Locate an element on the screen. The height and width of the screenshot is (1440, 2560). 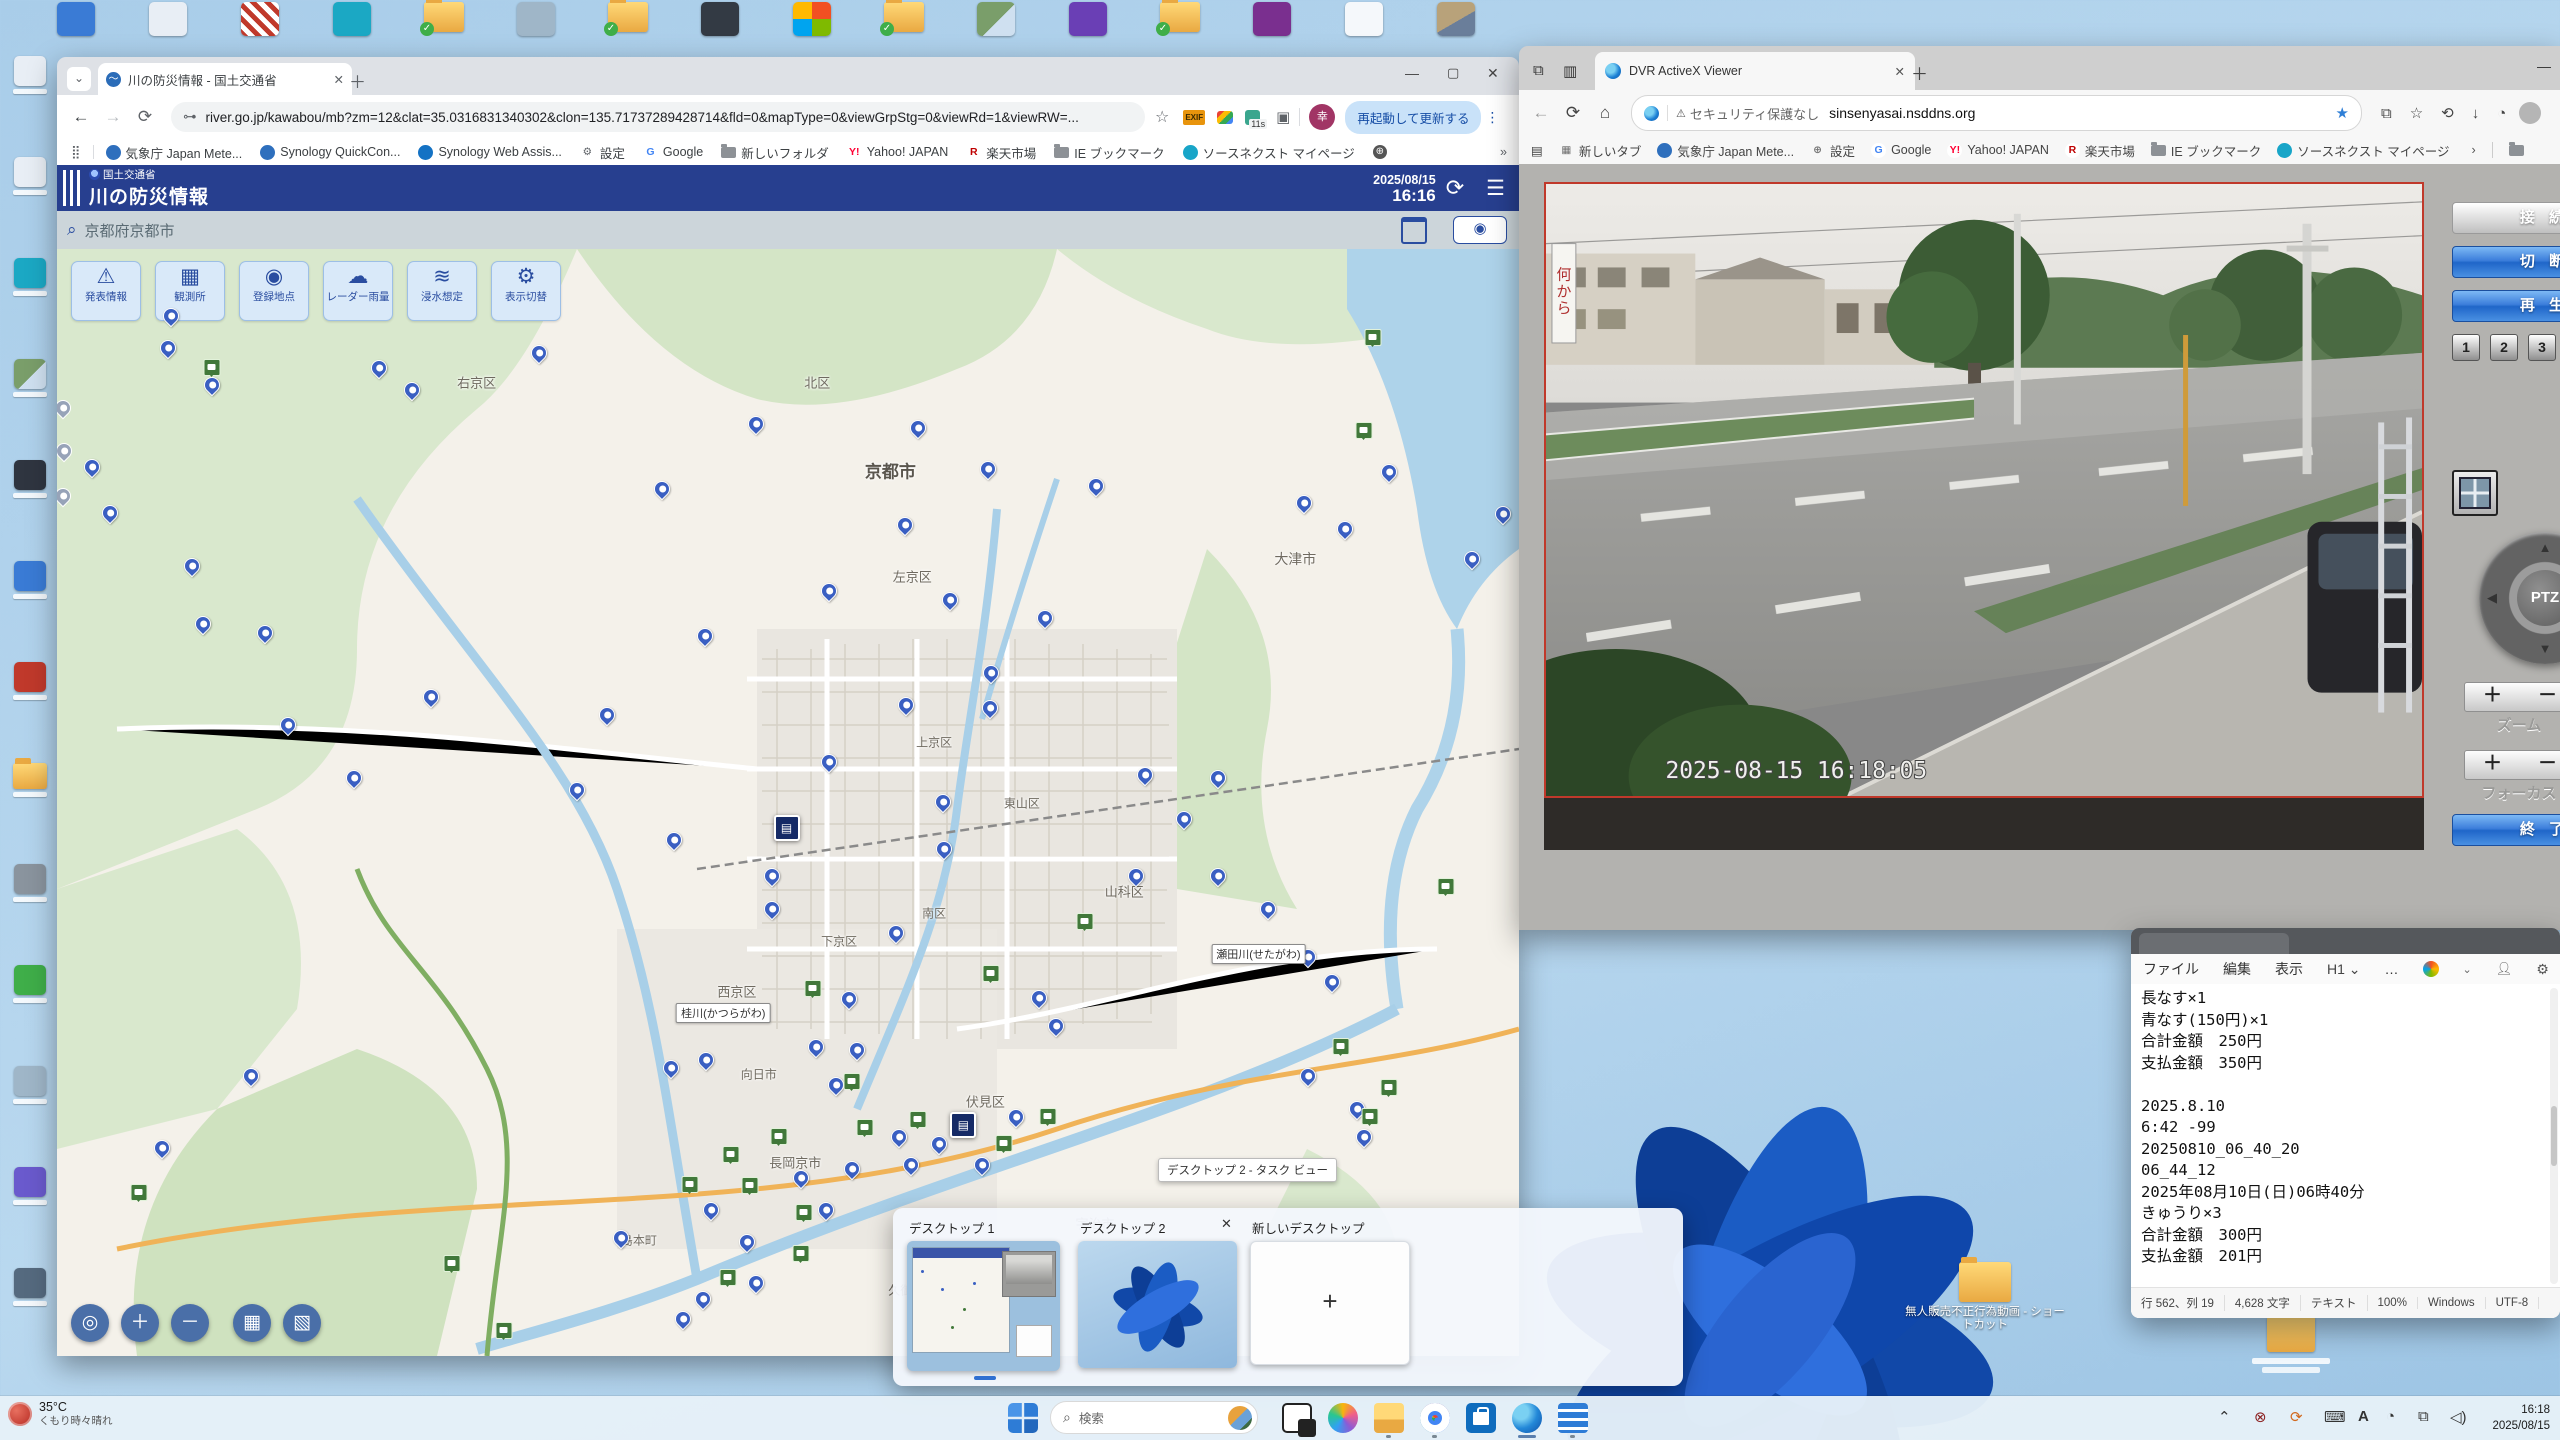
focus-control: ＋ － is located at coordinates (2512, 765).